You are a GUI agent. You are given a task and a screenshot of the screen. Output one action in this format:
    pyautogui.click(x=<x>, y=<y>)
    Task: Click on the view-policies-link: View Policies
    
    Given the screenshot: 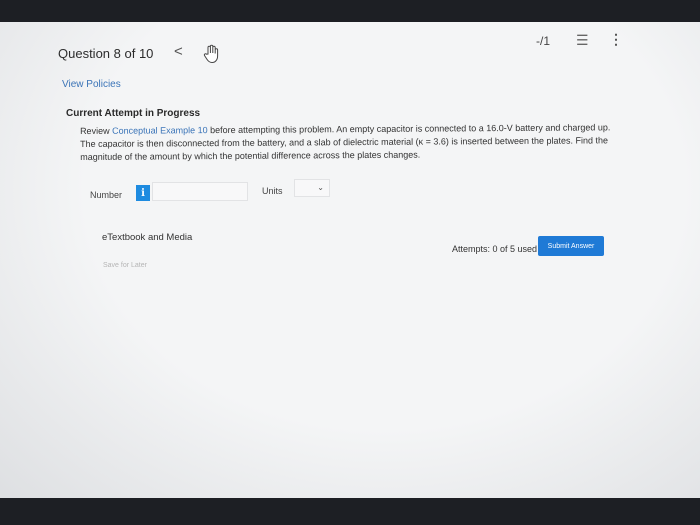 What is the action you would take?
    pyautogui.click(x=91, y=84)
    